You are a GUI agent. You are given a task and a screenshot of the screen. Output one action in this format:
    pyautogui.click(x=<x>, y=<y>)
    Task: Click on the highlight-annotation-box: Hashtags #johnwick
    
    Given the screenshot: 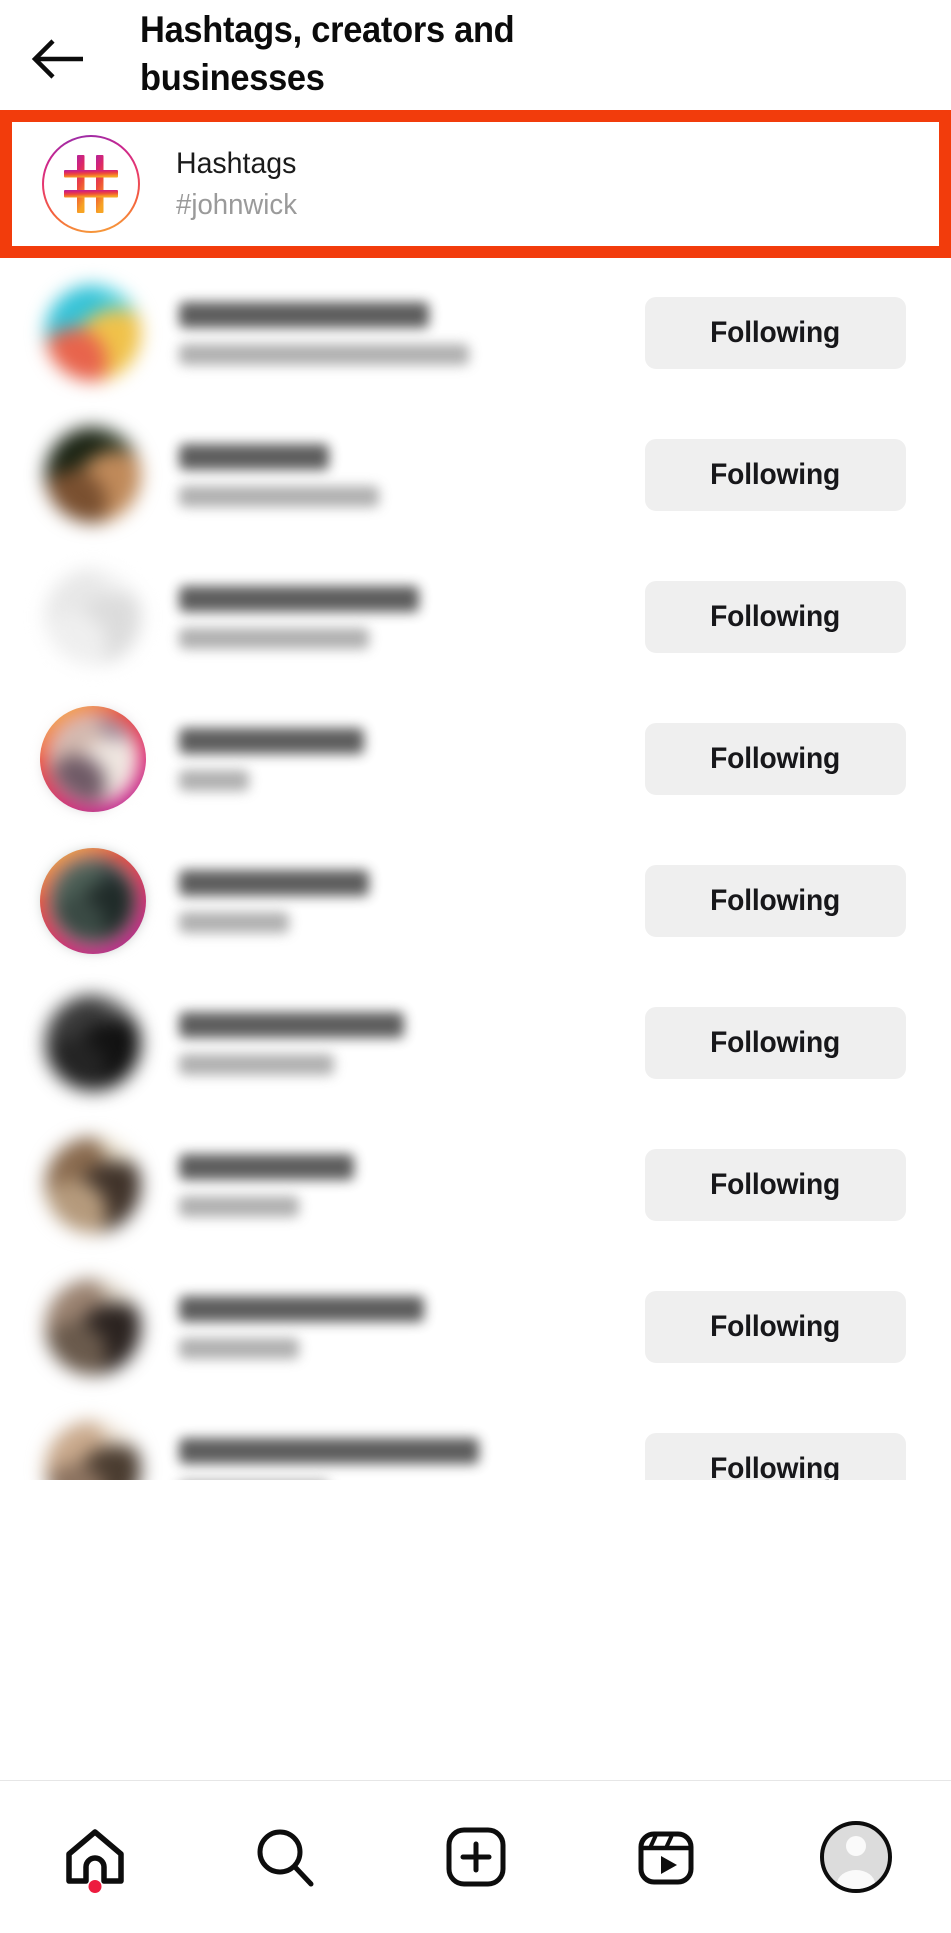 What is the action you would take?
    pyautogui.click(x=475, y=184)
    